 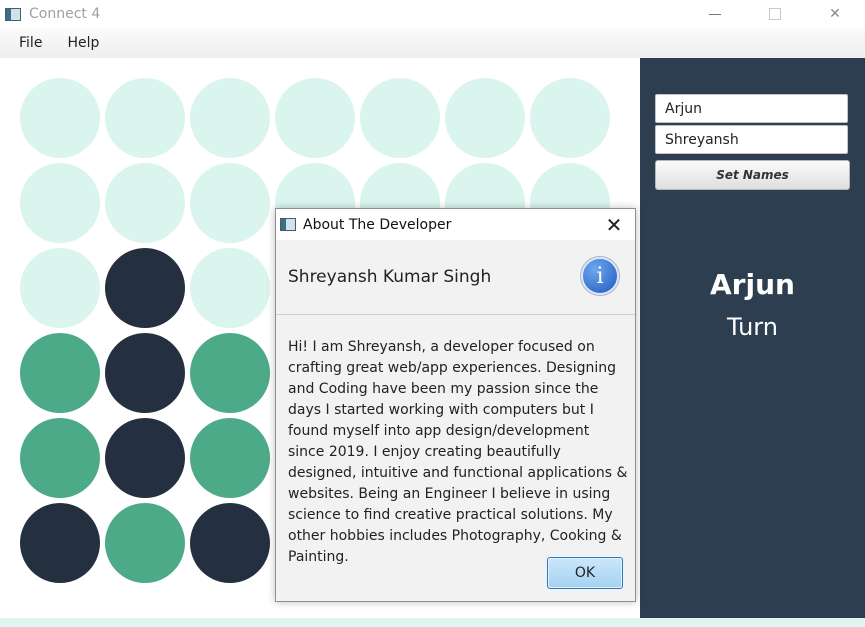 What do you see at coordinates (751, 108) in the screenshot?
I see `player1-name-input` at bounding box center [751, 108].